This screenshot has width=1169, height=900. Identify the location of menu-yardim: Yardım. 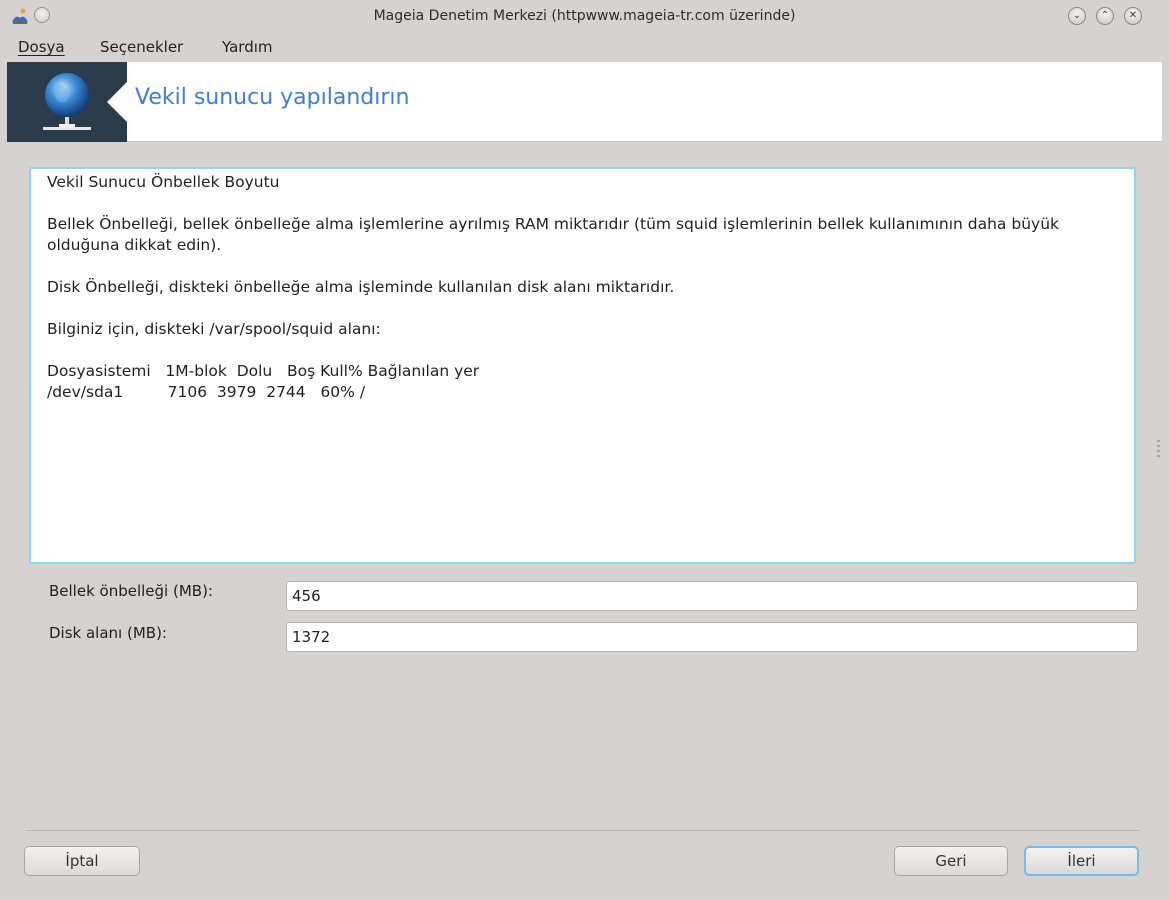
(247, 47).